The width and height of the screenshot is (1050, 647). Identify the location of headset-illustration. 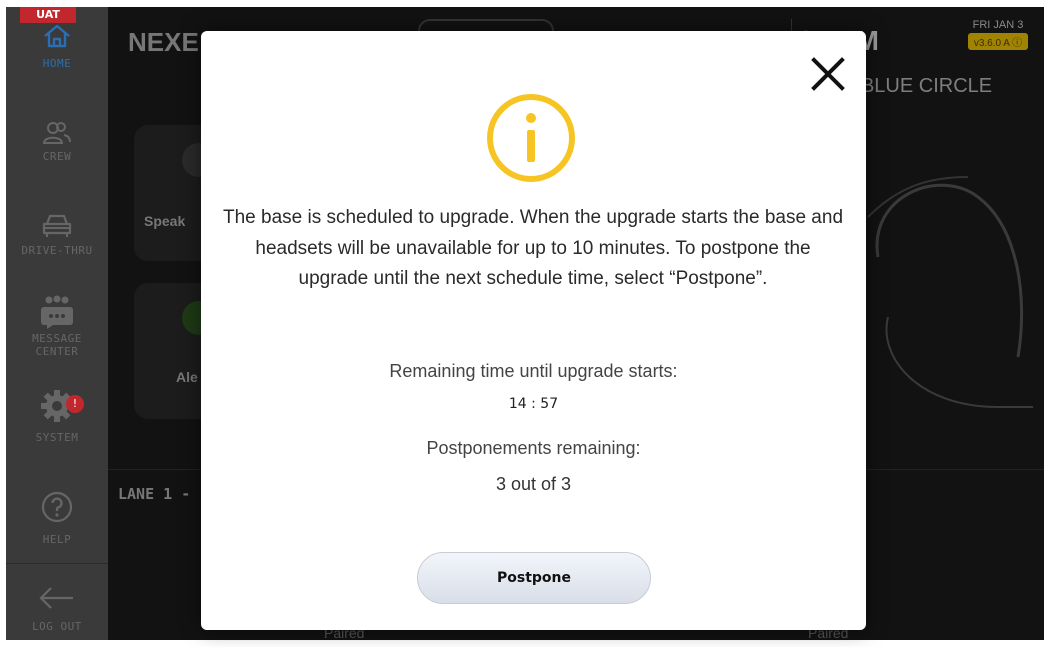
(950, 292).